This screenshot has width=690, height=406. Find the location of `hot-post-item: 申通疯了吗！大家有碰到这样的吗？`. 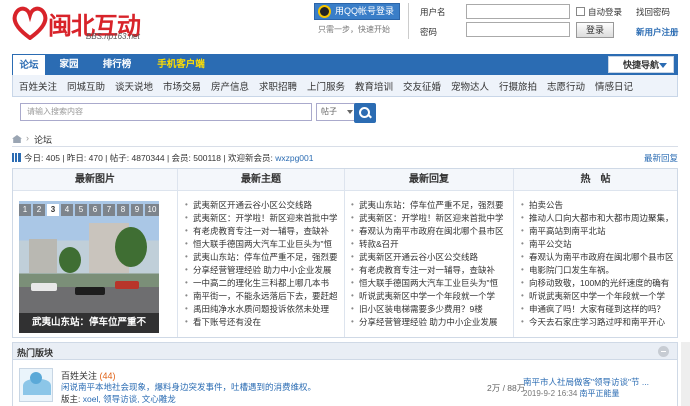

hot-post-item: 申通疯了吗！大家有碰到这样的吗？ is located at coordinates (598, 309).